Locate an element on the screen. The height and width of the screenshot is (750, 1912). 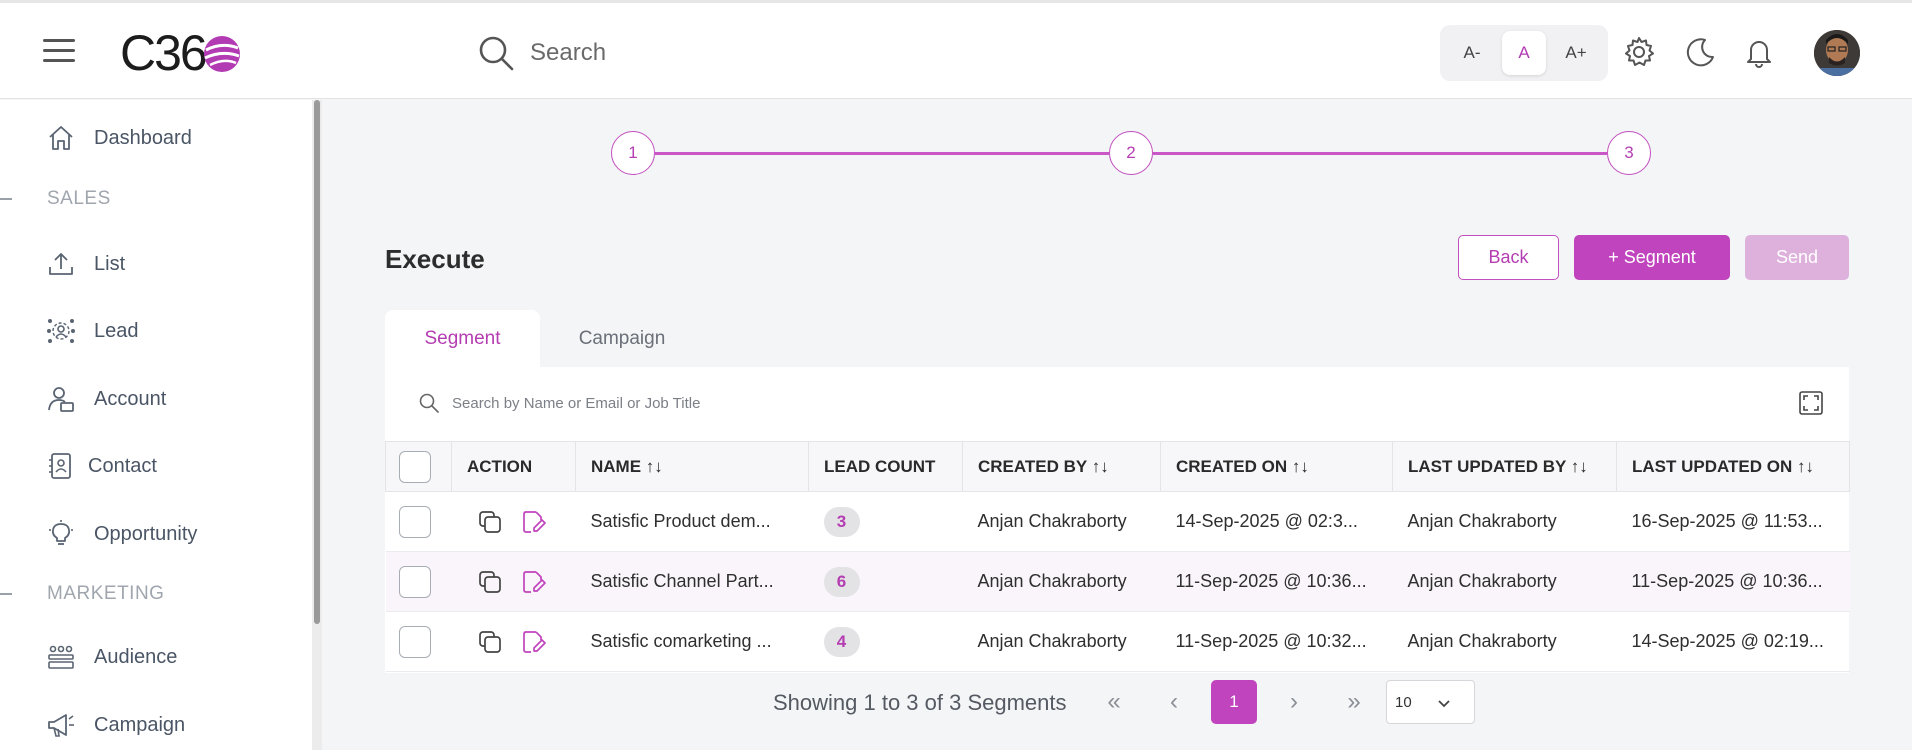
select-all-header is located at coordinates (418, 466).